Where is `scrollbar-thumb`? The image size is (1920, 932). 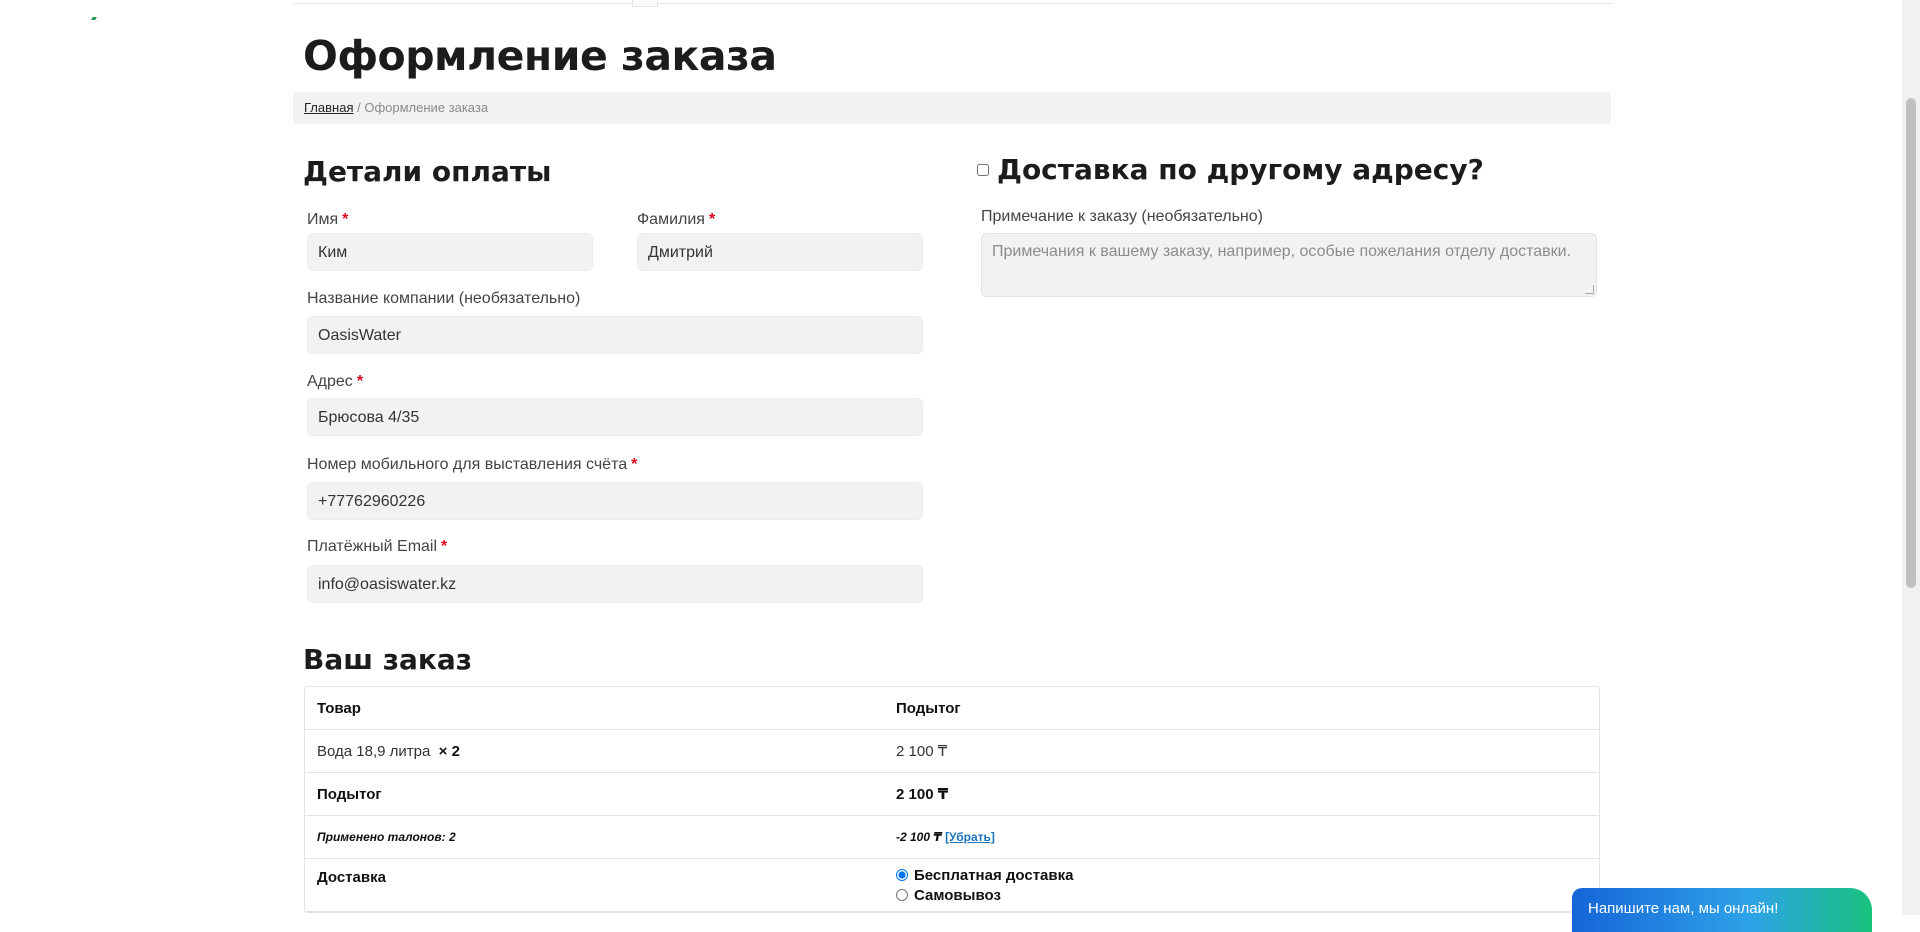
scrollbar-thumb is located at coordinates (1911, 343).